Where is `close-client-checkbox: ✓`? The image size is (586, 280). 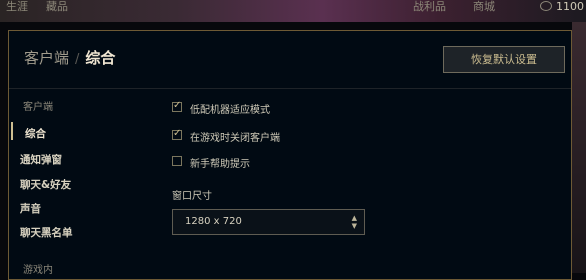 close-client-checkbox: ✓ is located at coordinates (177, 134).